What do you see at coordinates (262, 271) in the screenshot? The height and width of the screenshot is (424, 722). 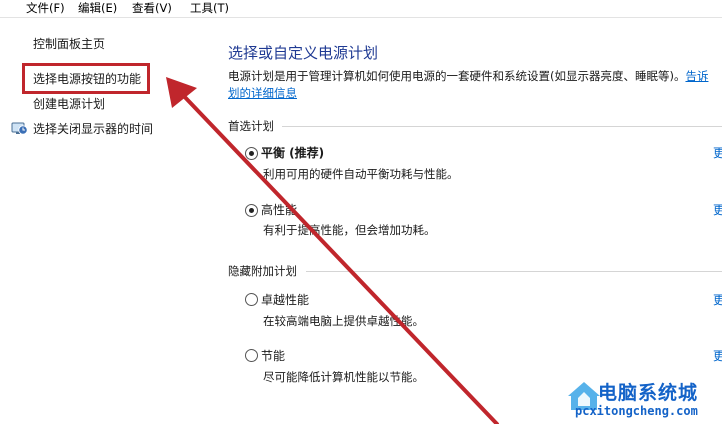 I see `group-hidden-plans: 隐藏附加计划` at bounding box center [262, 271].